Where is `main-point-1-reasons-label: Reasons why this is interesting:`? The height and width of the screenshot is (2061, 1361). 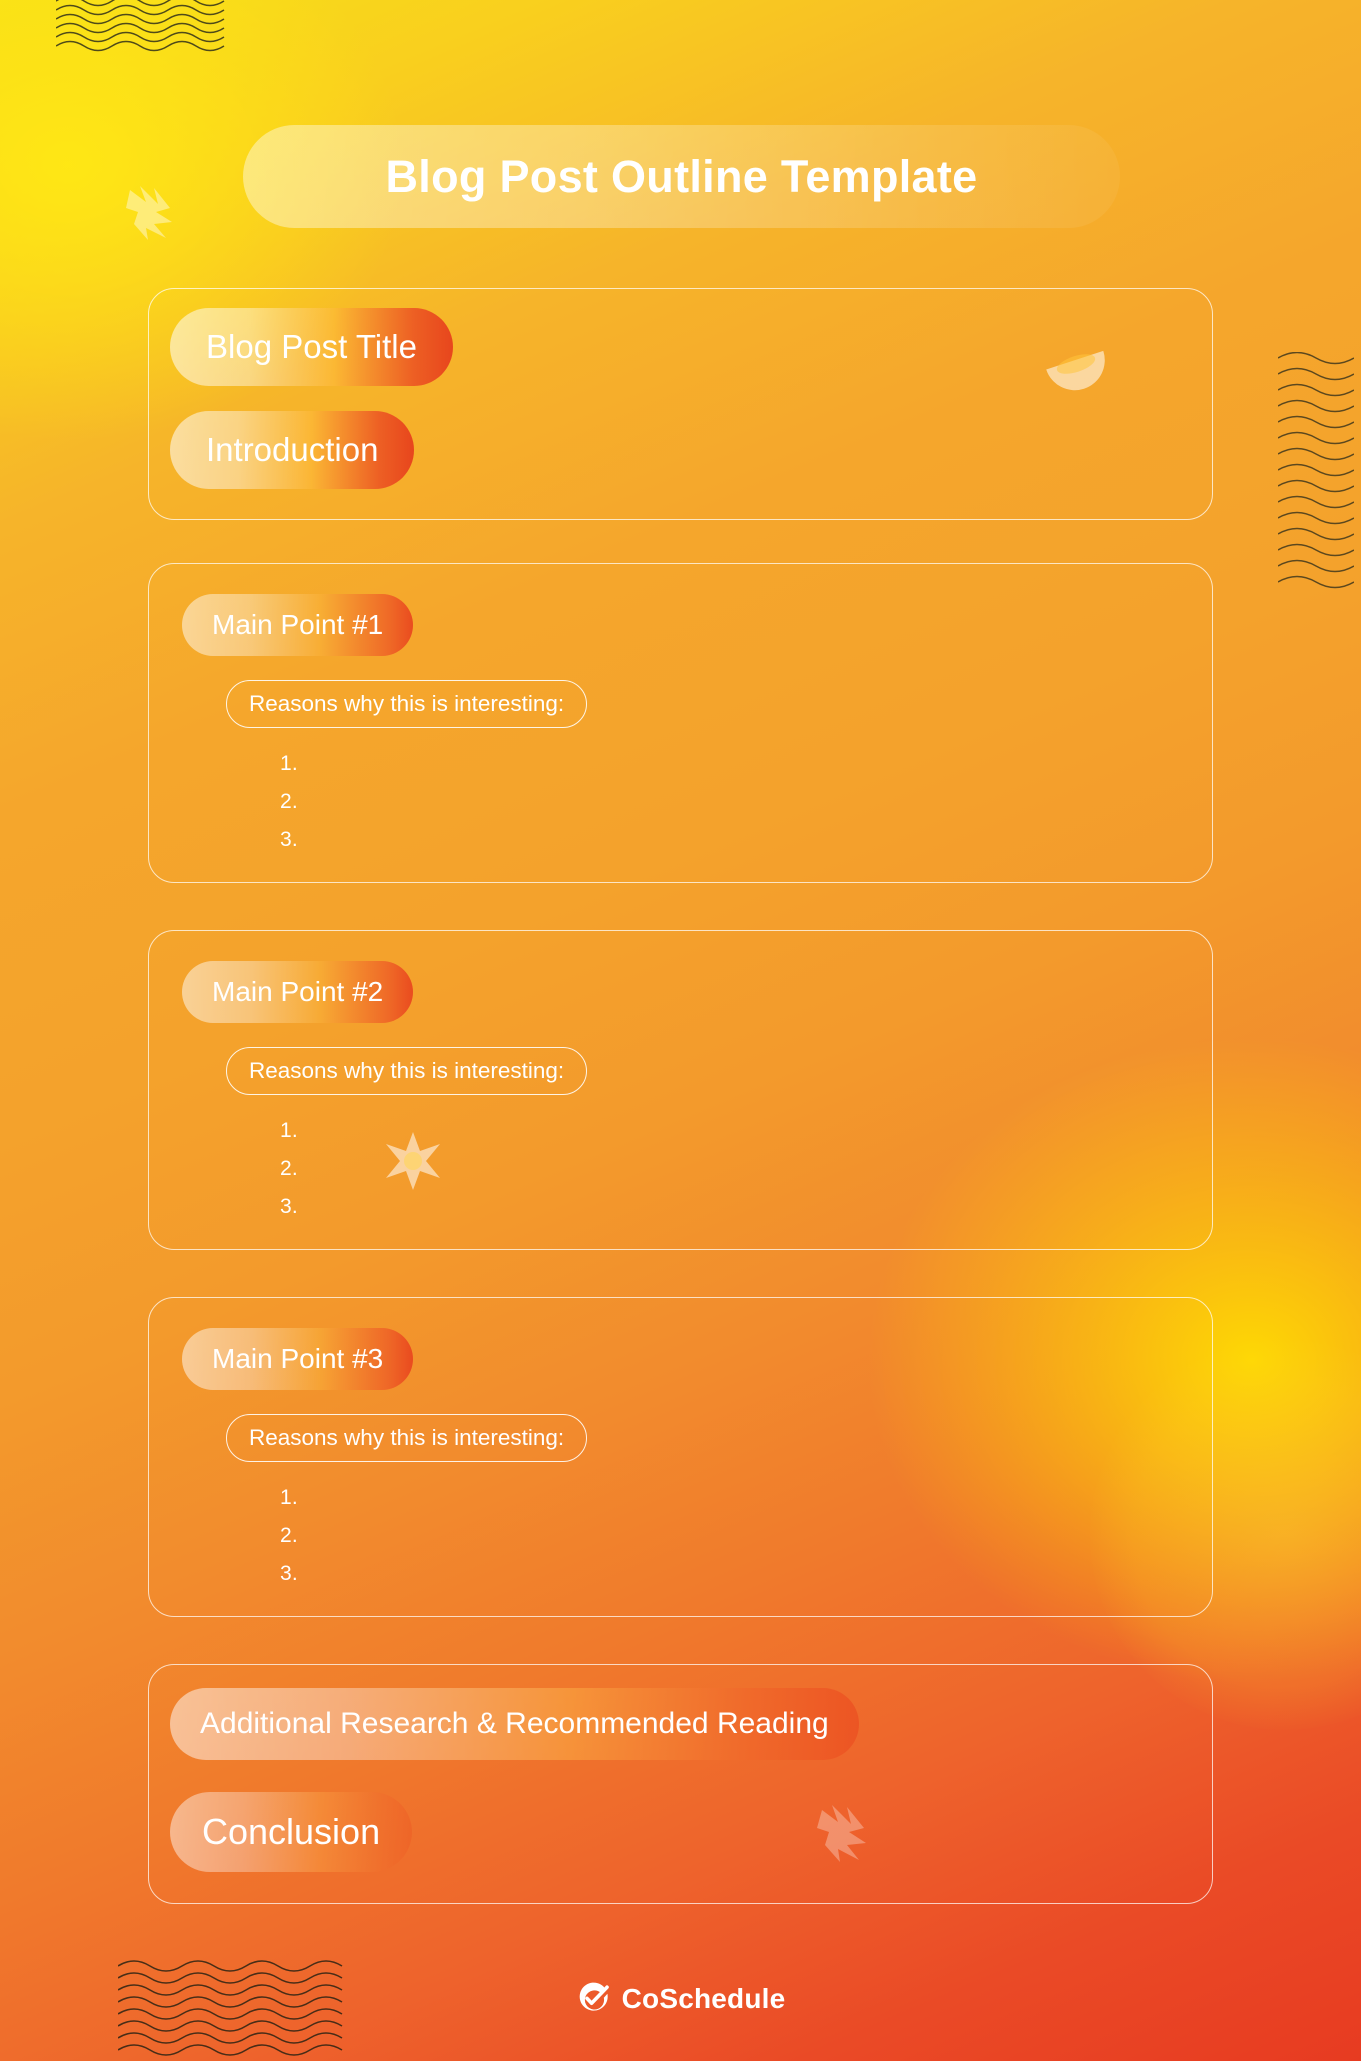
main-point-1-reasons-label: Reasons why this is interesting: is located at coordinates (407, 703).